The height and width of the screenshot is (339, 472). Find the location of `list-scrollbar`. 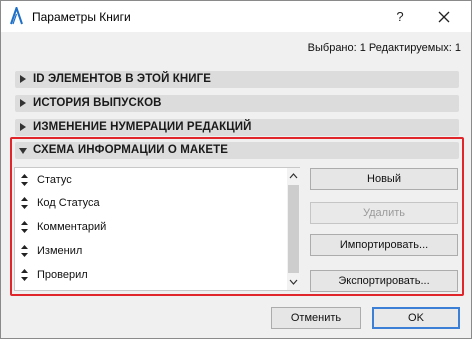

list-scrollbar is located at coordinates (293, 229).